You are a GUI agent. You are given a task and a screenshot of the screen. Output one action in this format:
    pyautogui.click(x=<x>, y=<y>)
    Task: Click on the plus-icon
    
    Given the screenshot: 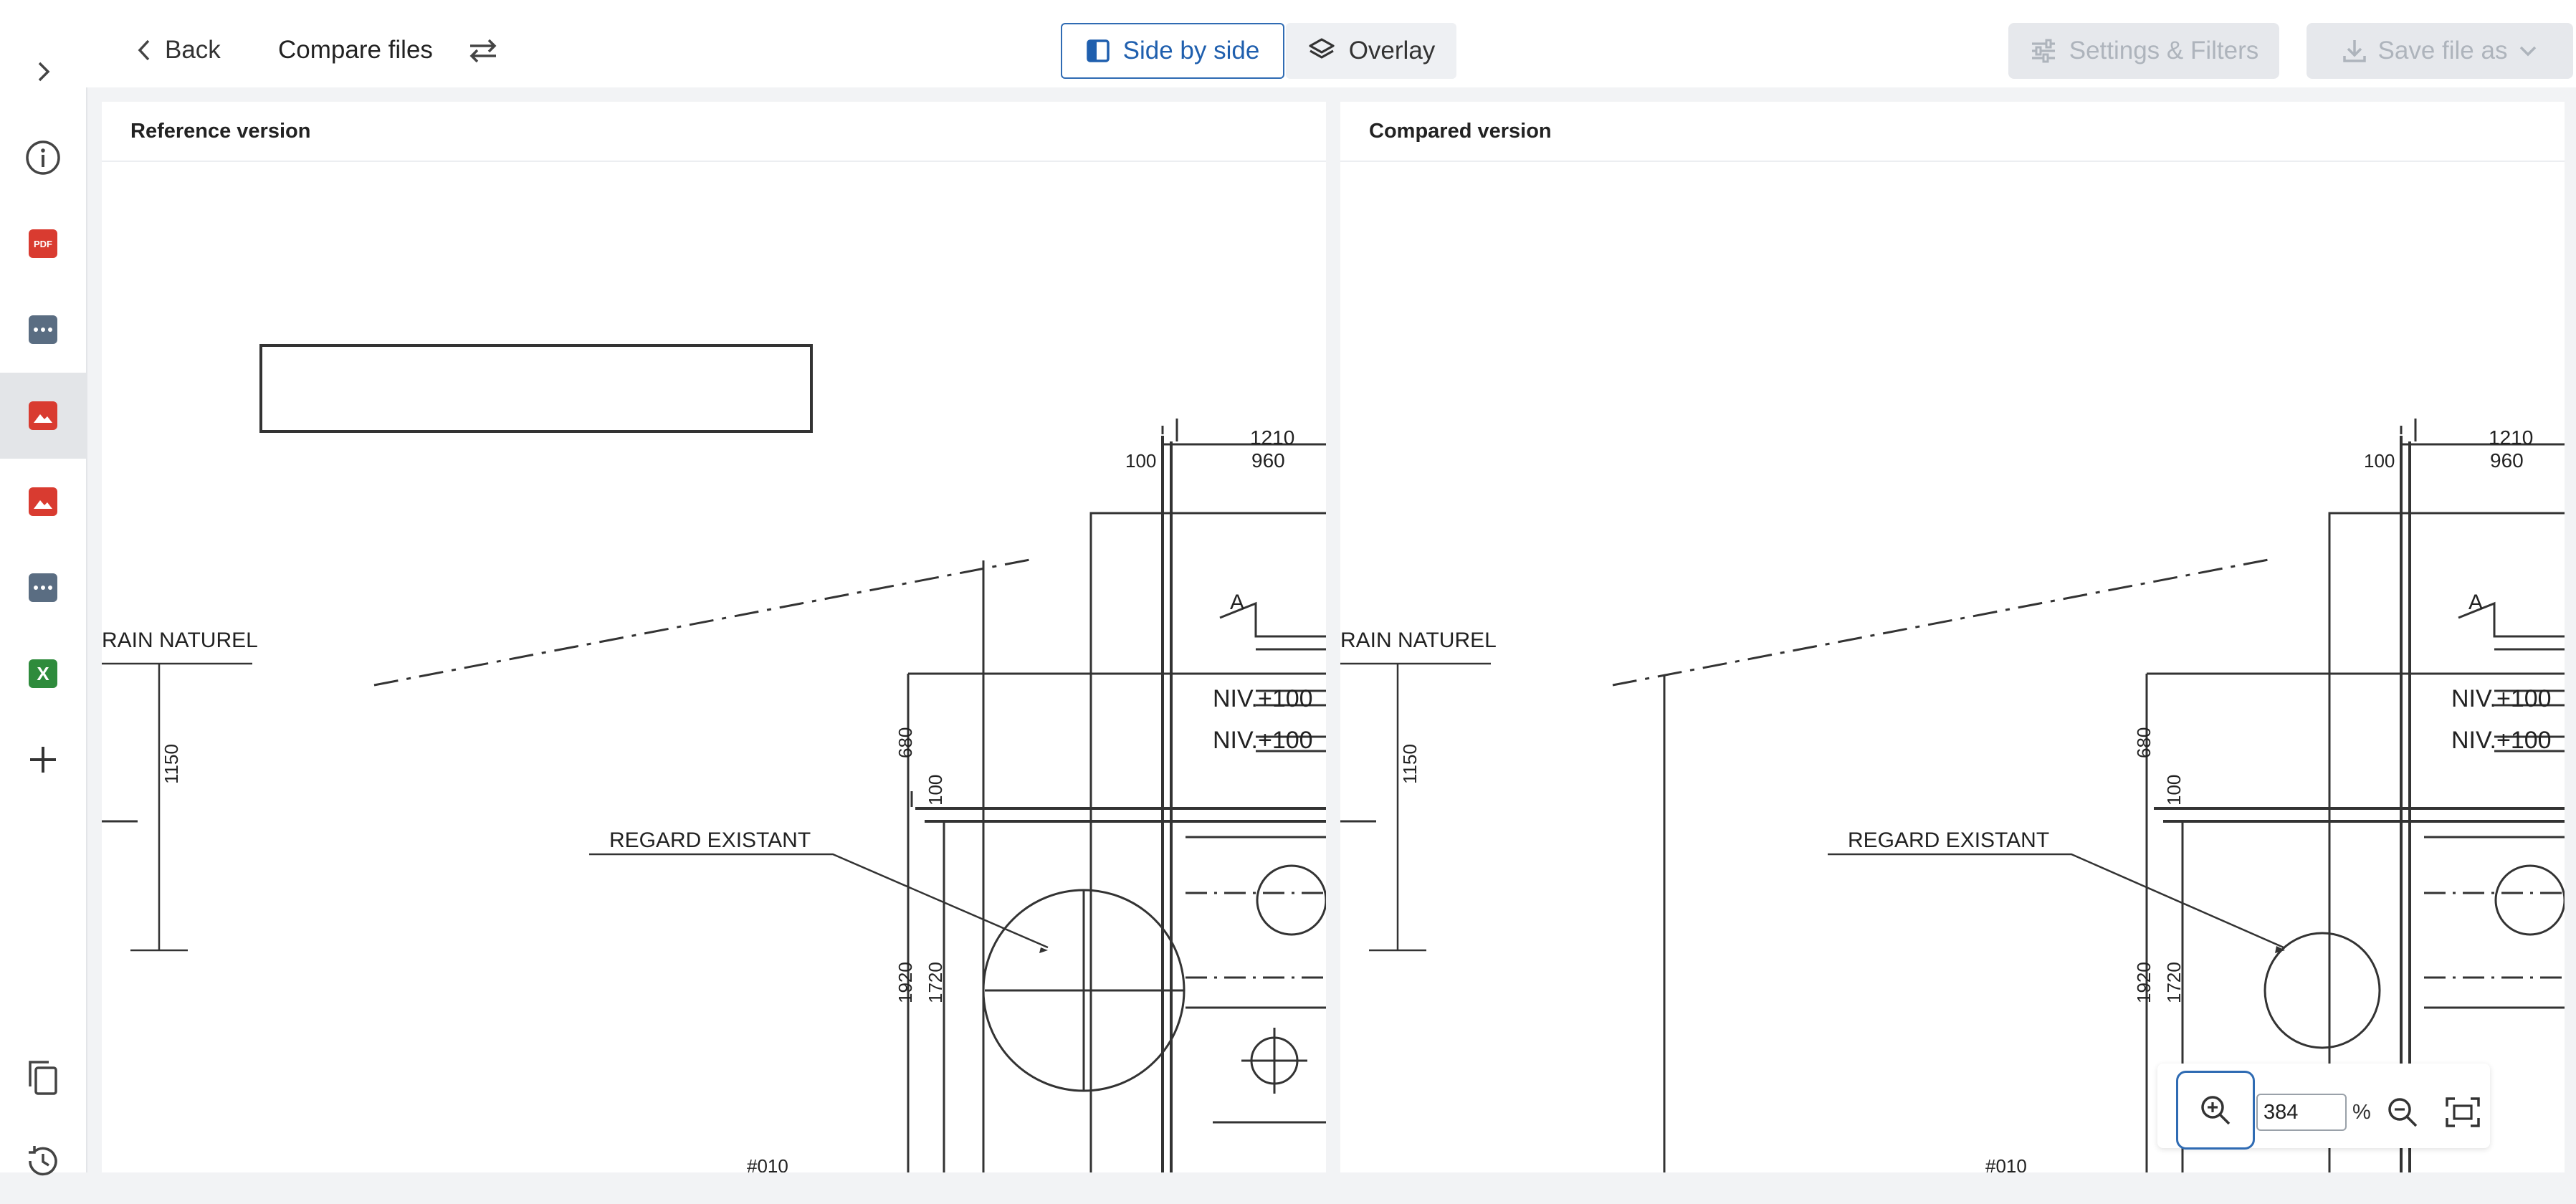 What is the action you would take?
    pyautogui.click(x=43, y=760)
    